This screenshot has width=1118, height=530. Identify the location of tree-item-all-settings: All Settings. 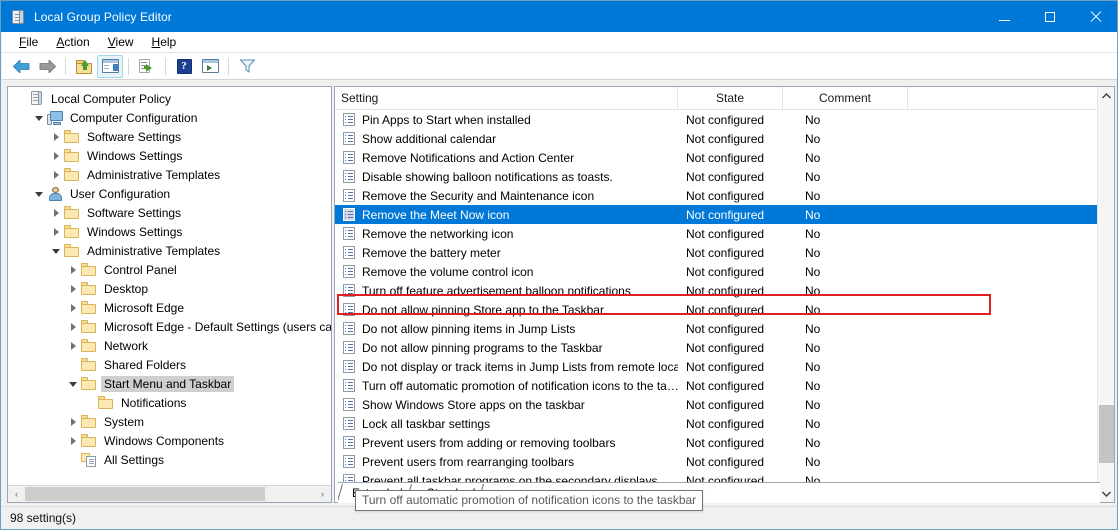
(169, 459).